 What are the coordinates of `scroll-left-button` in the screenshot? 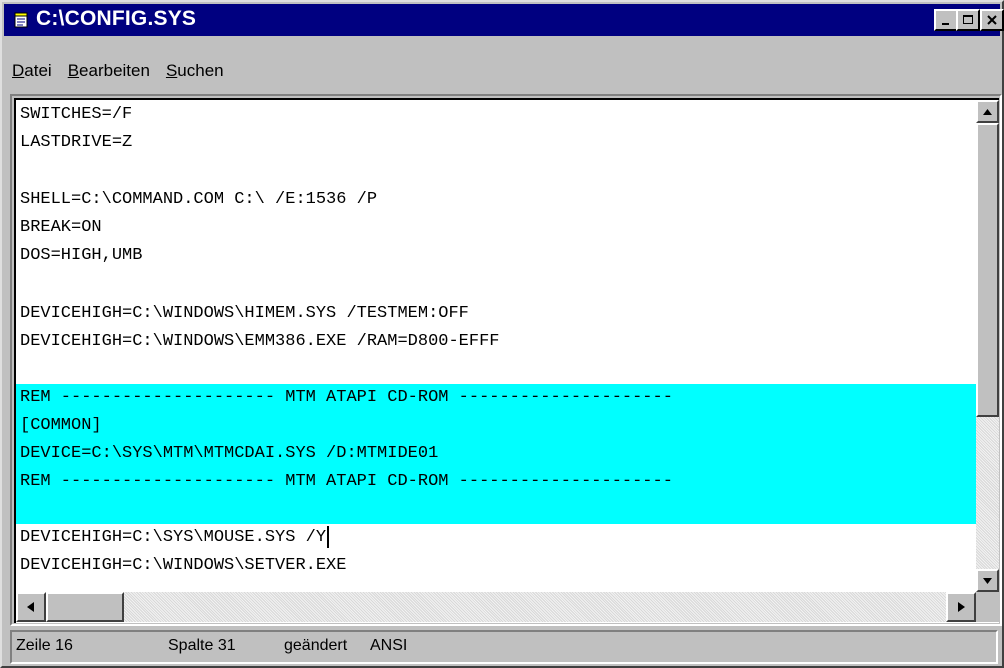 It's located at (31, 607).